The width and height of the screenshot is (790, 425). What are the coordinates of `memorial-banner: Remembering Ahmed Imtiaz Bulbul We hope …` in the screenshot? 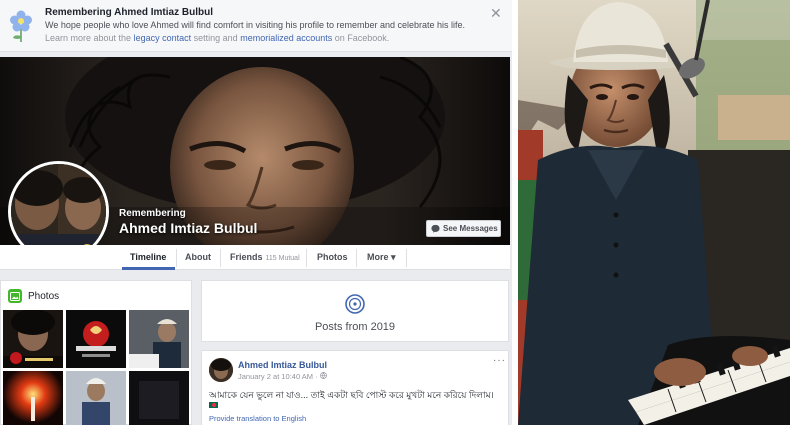 It's located at (256, 26).